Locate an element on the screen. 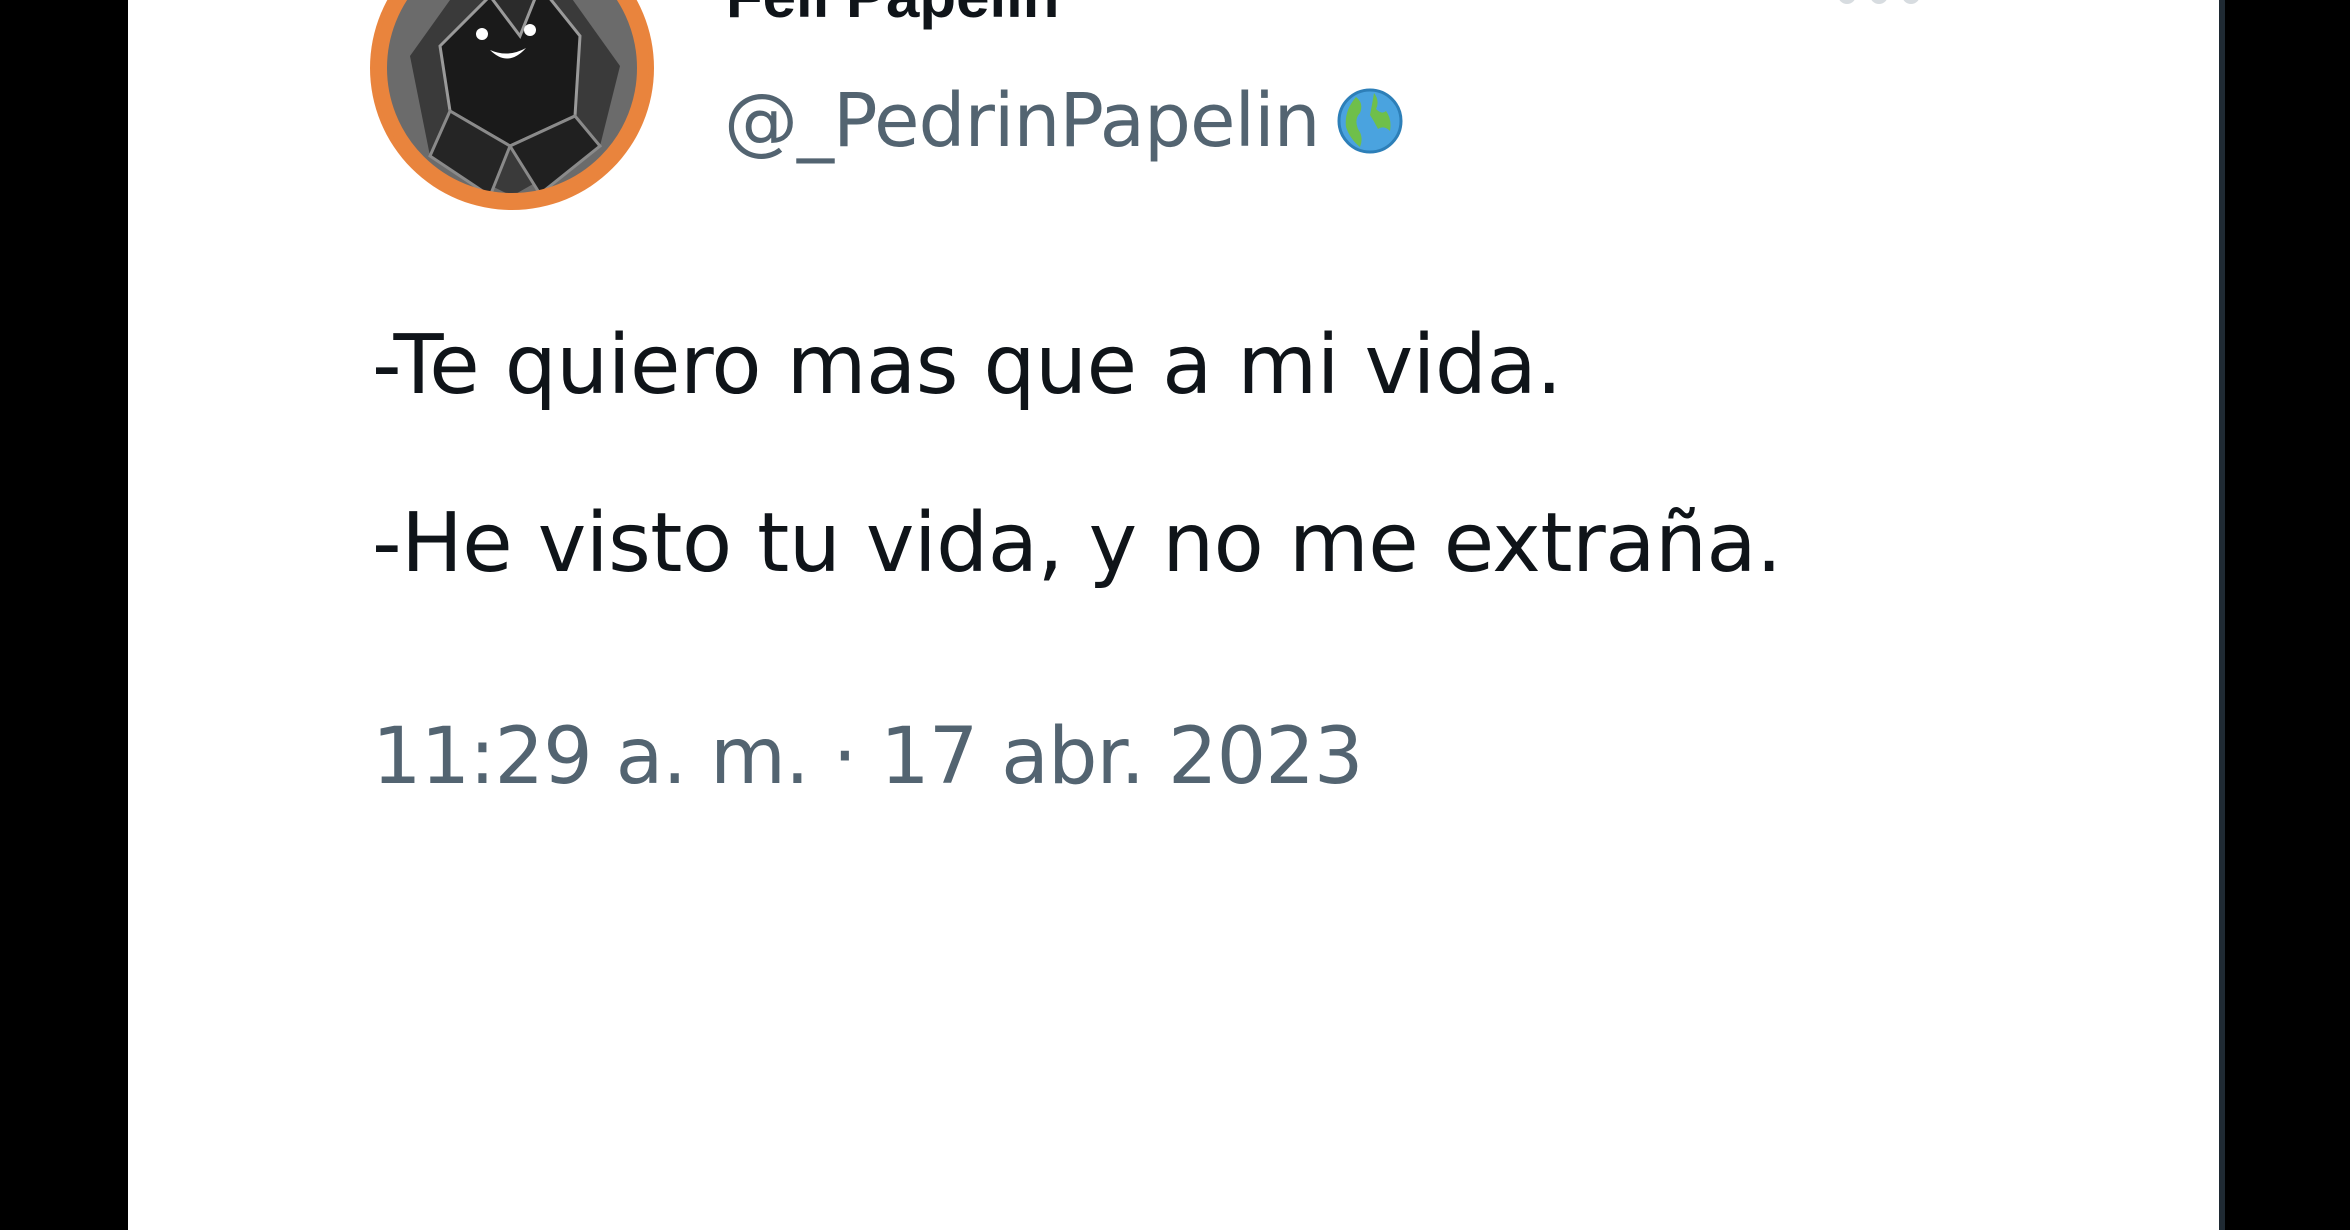  tweet-timestamp: 11:29 a. m. · 17 abr. 2023 is located at coordinates (867, 757).